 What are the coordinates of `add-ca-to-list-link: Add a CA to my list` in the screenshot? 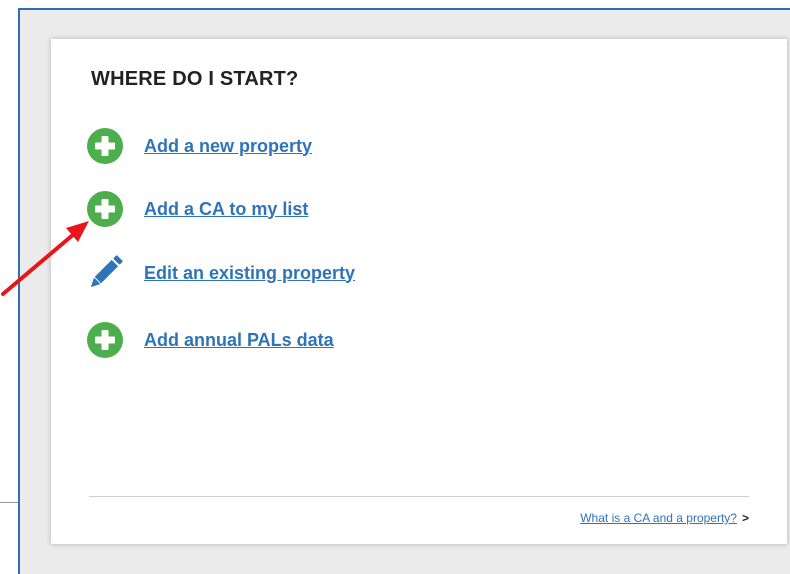 It's located at (226, 209).